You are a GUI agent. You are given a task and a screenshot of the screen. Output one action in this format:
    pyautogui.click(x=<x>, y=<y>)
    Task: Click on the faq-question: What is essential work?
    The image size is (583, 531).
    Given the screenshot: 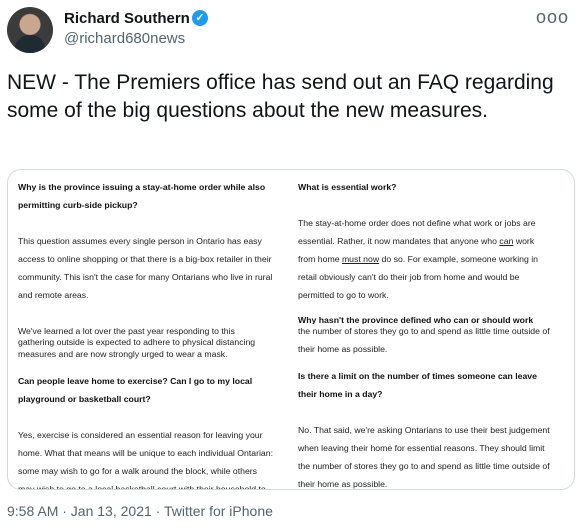 What is the action you would take?
    pyautogui.click(x=347, y=187)
    